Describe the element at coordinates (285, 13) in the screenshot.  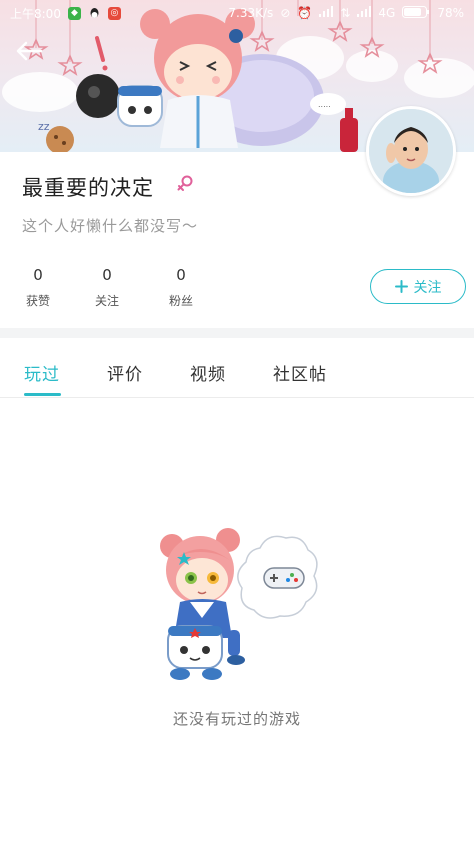
I see `mute-icon: ⊘` at that location.